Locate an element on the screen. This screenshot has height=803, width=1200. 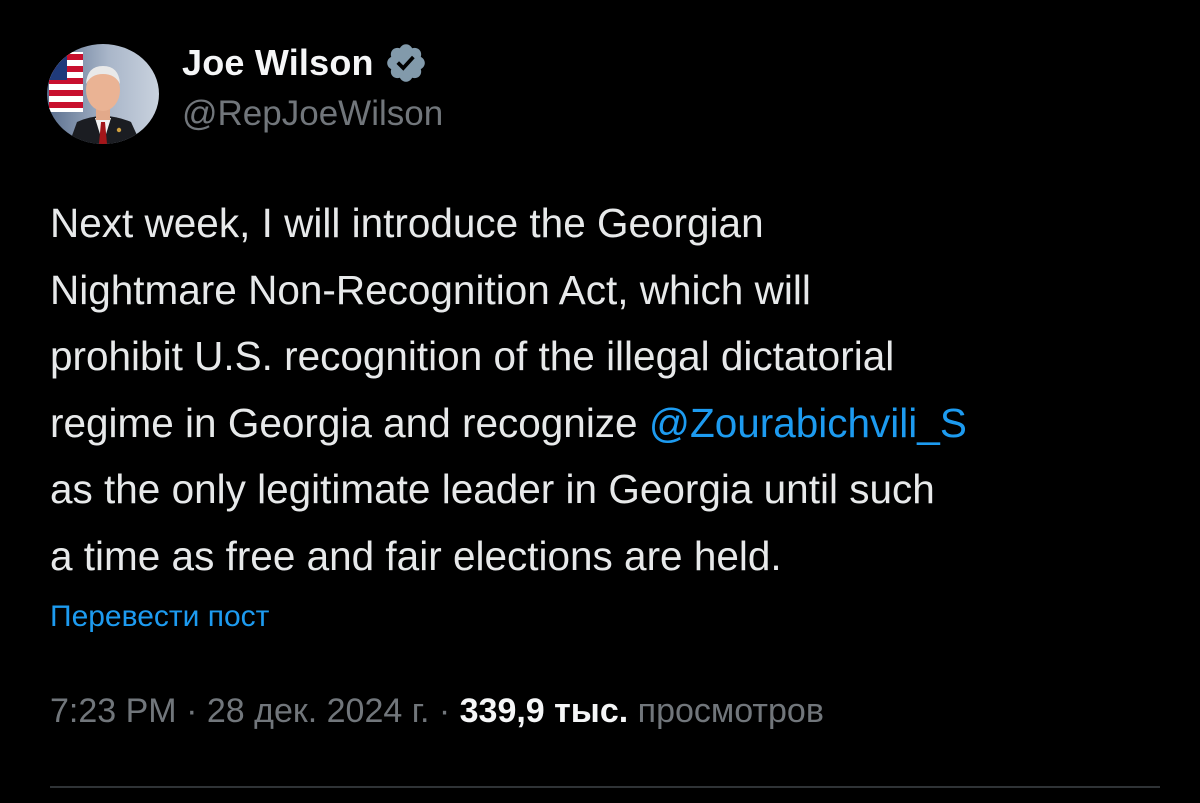
mention-link: @Zourabichvili_S is located at coordinates (808, 423).